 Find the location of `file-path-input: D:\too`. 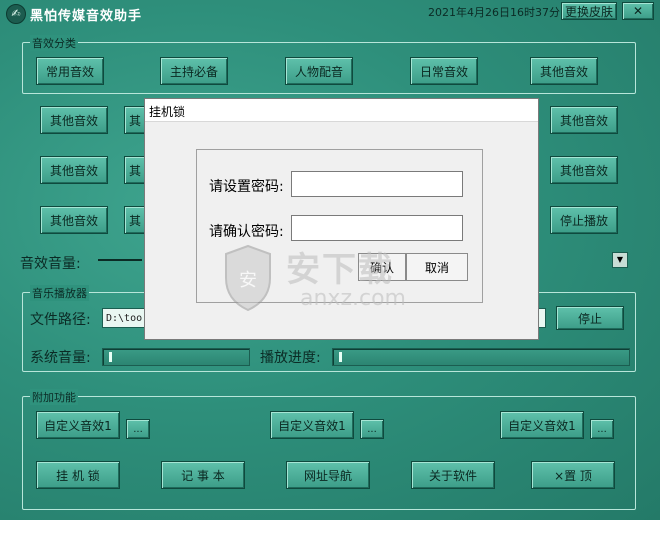

file-path-input: D:\too is located at coordinates (124, 318).